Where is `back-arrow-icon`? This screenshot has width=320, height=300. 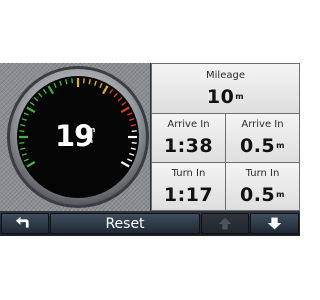
back-arrow-icon is located at coordinates (22, 222).